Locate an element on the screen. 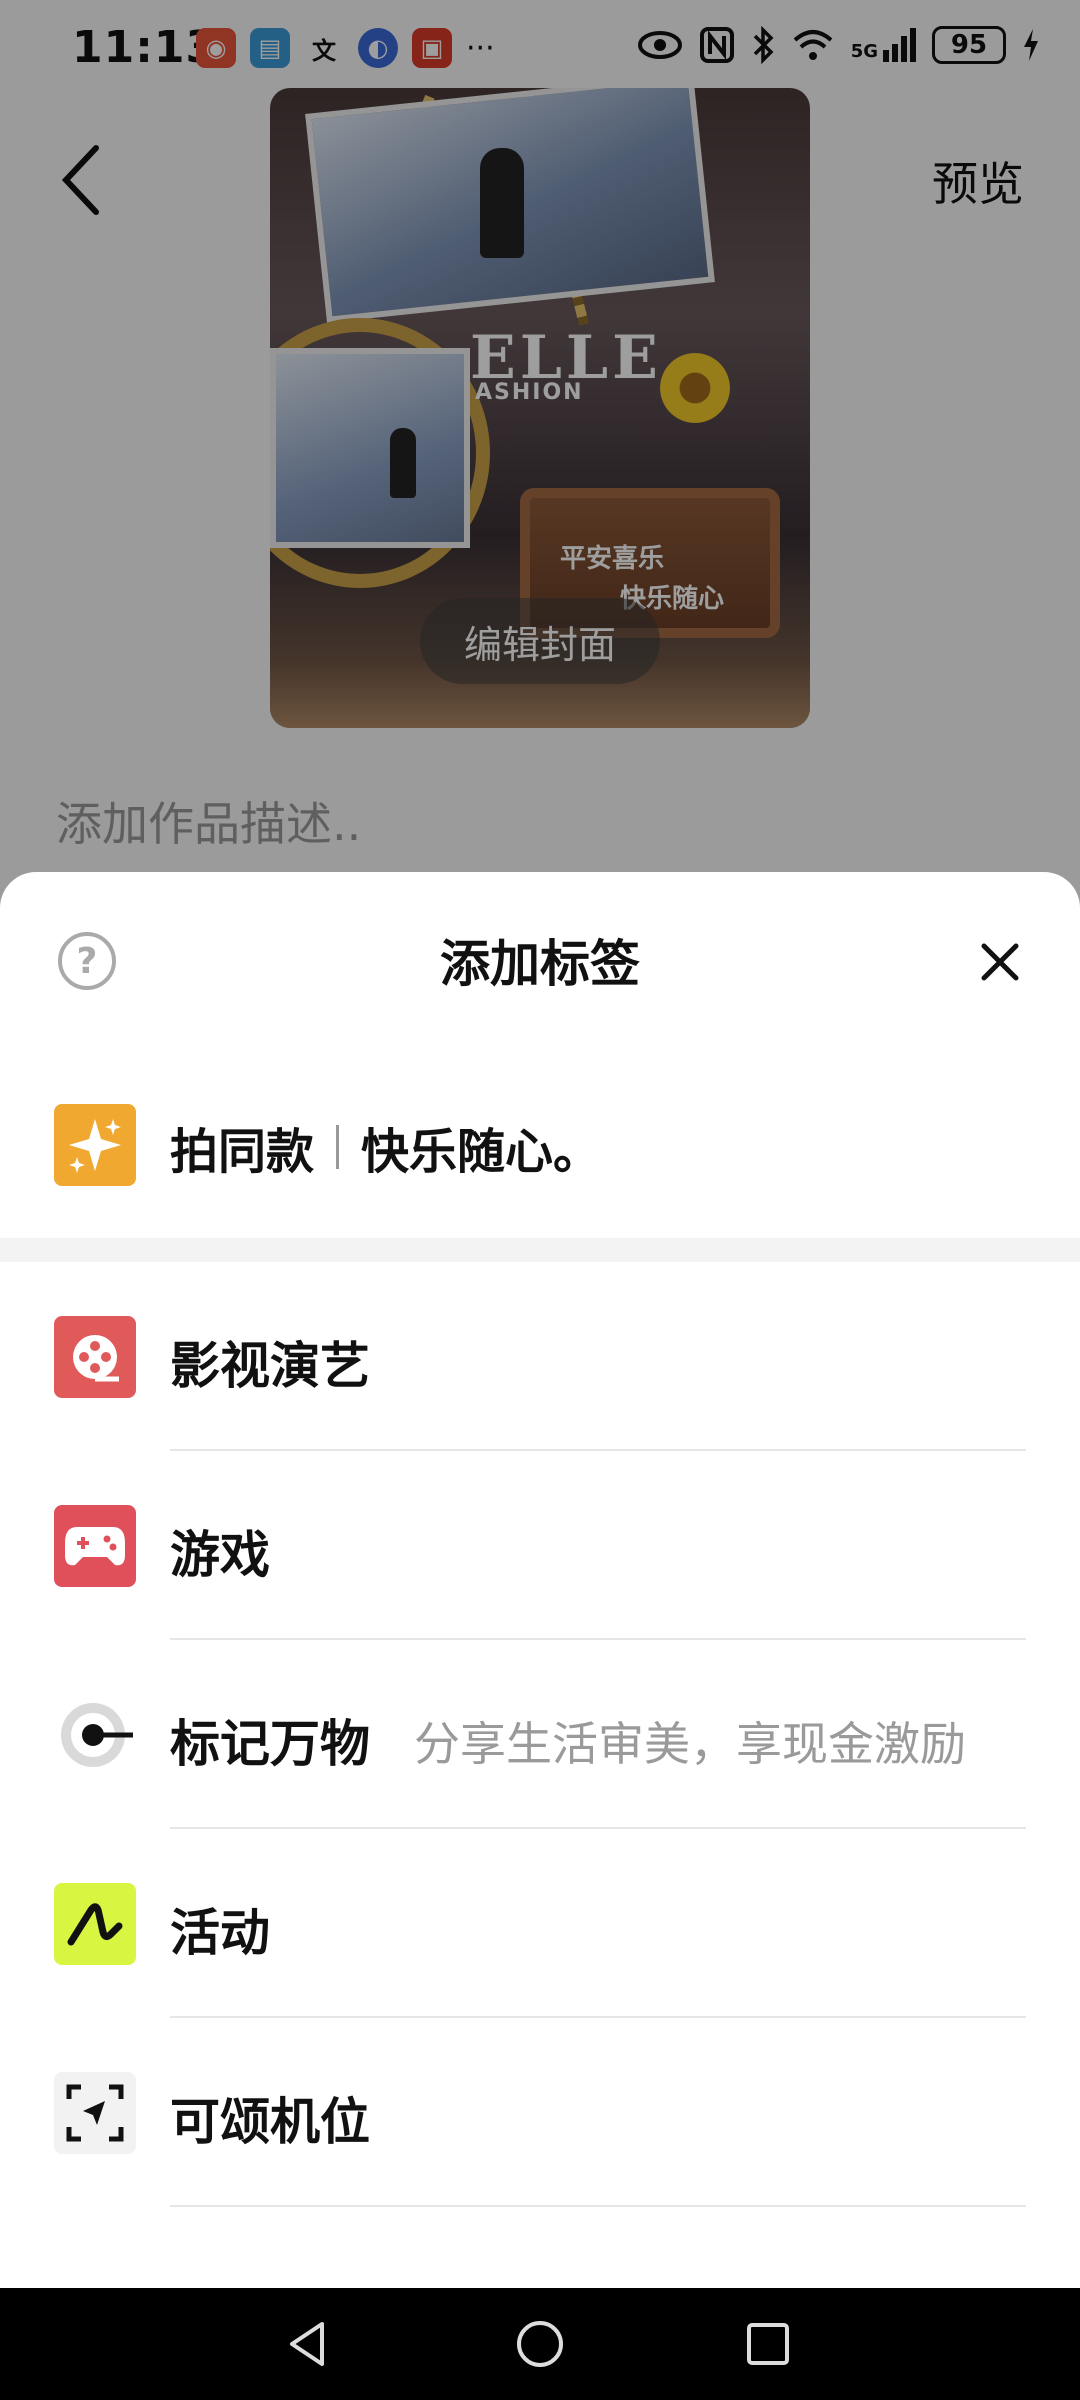 Image resolution: width=1080 pixels, height=2400 pixels. tag-item-camera-position: 可颂机位 is located at coordinates (540, 2112).